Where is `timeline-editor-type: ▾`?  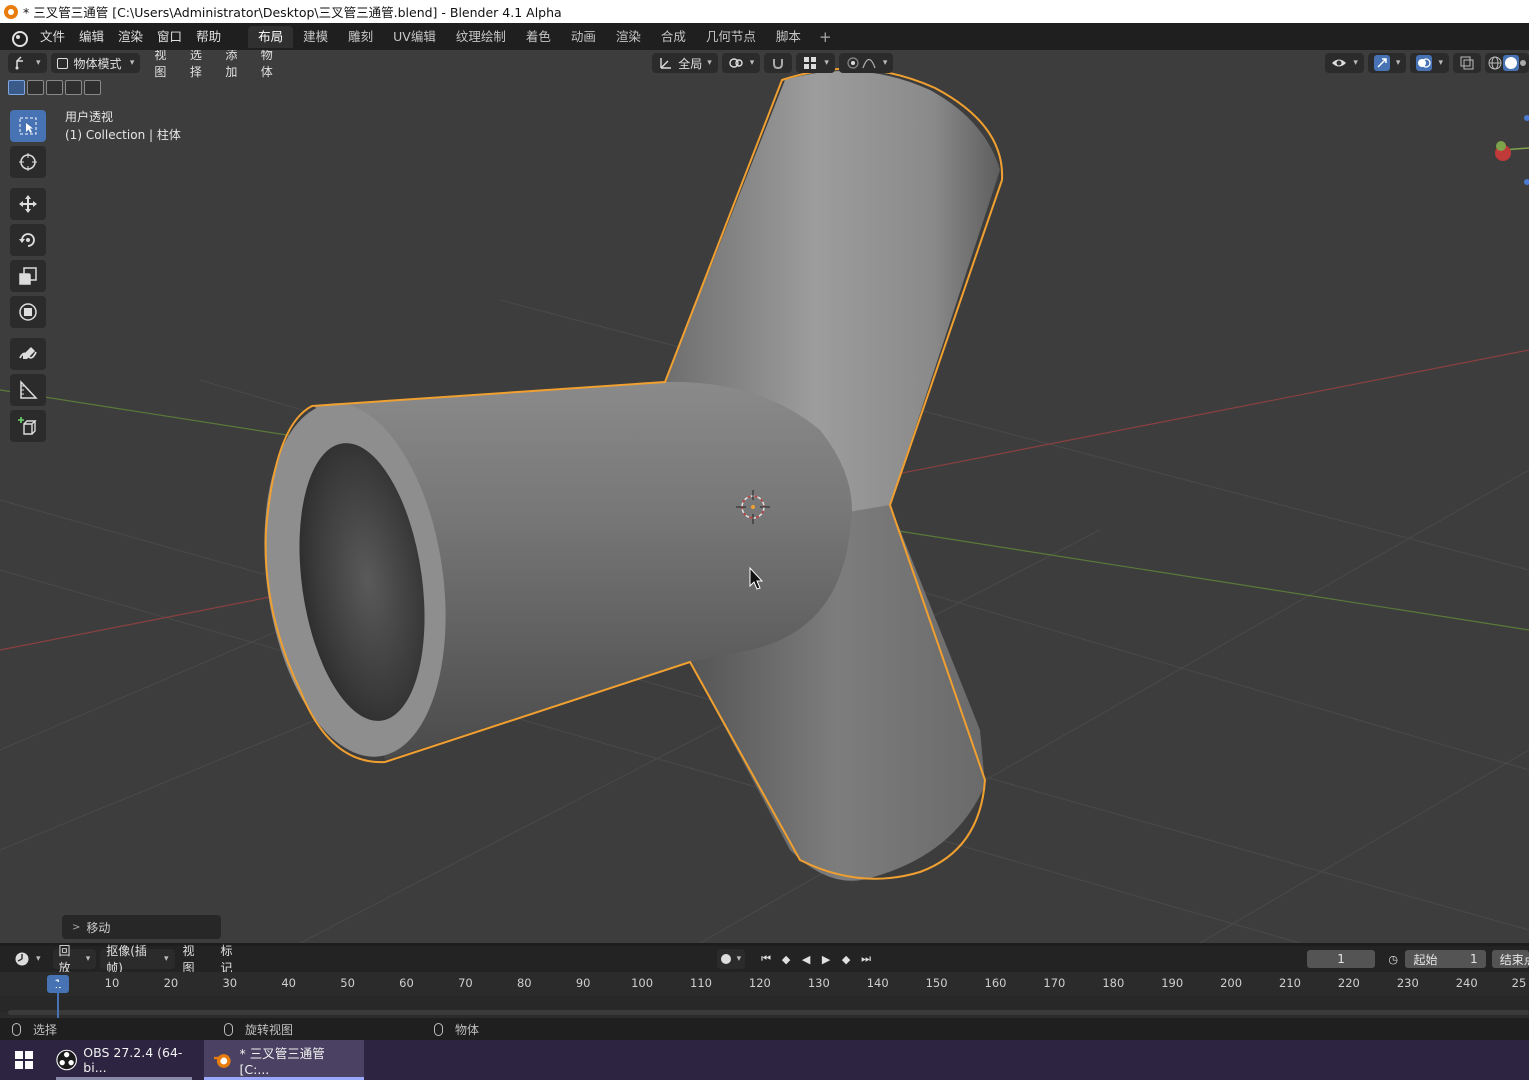
timeline-editor-type: ▾ is located at coordinates (27, 959).